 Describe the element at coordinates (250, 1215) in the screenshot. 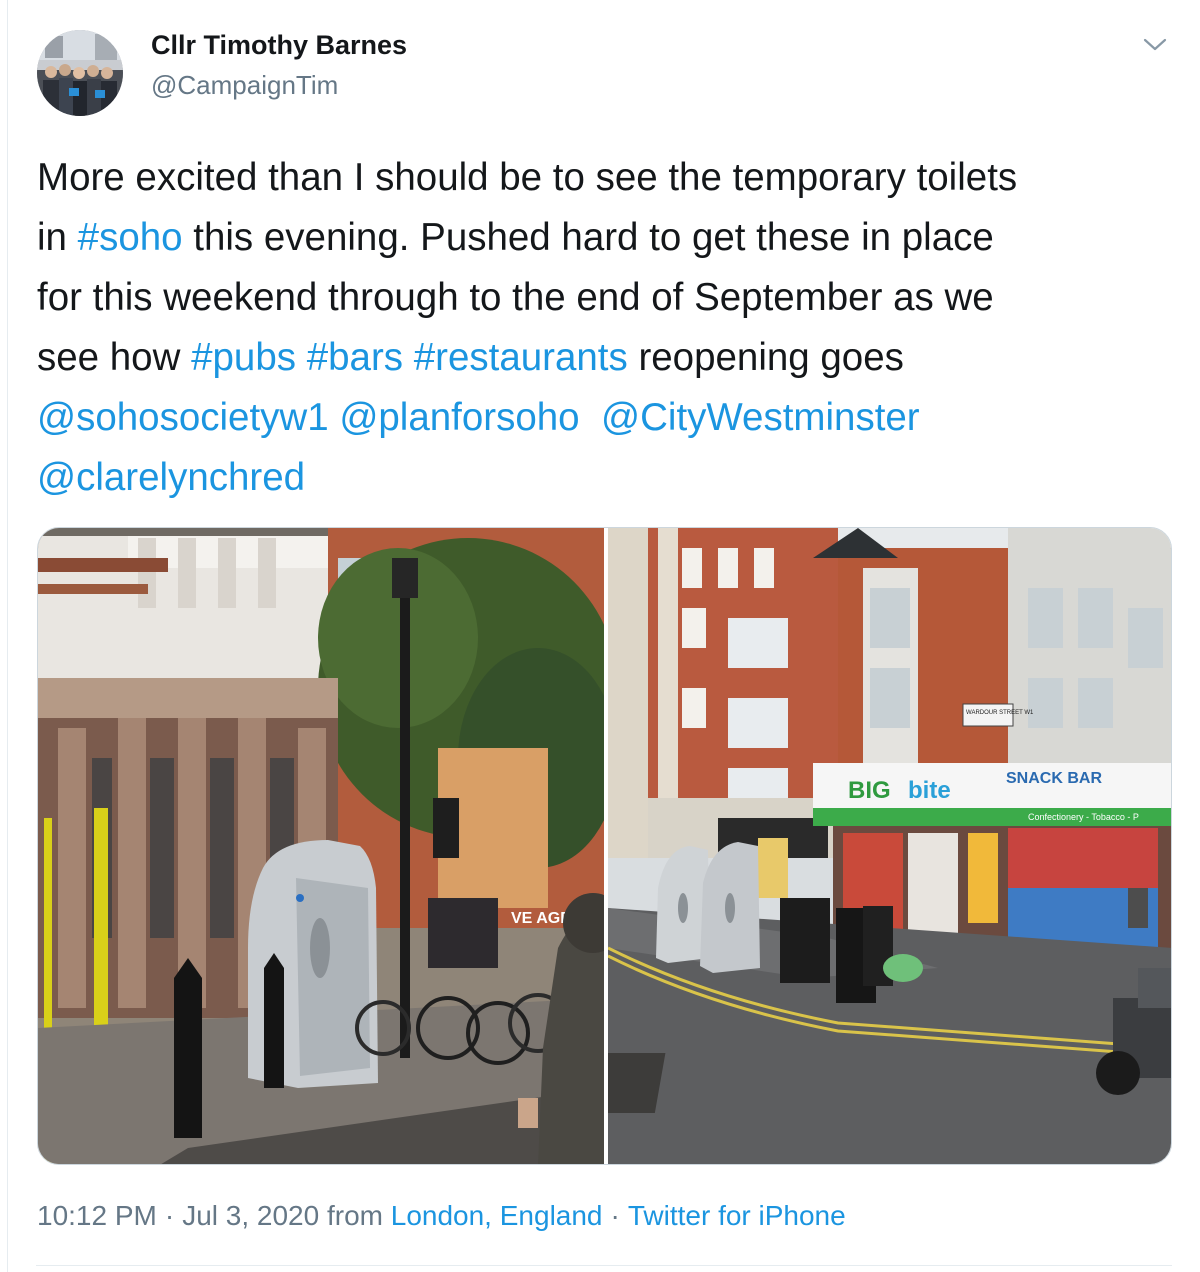

I see `tweet-date: Jul 3, 2020` at that location.